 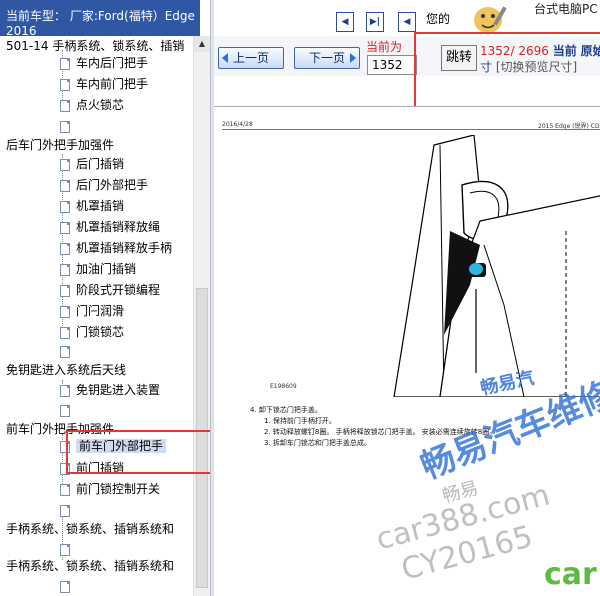 I want to click on next-page-label: 下一页, so click(x=326, y=58).